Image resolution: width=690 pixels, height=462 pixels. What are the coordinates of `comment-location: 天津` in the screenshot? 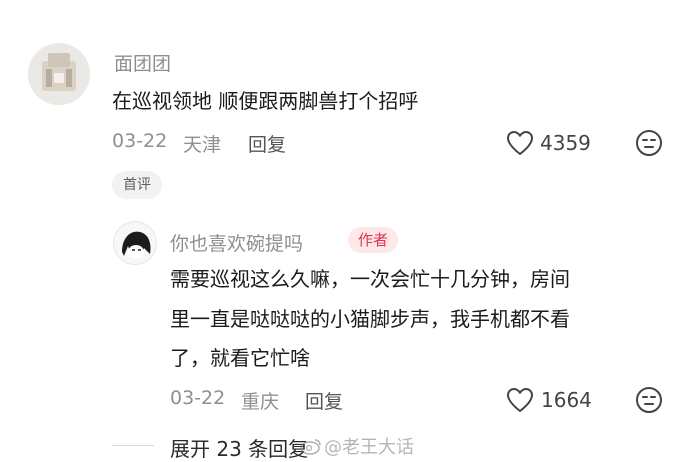 It's located at (202, 145).